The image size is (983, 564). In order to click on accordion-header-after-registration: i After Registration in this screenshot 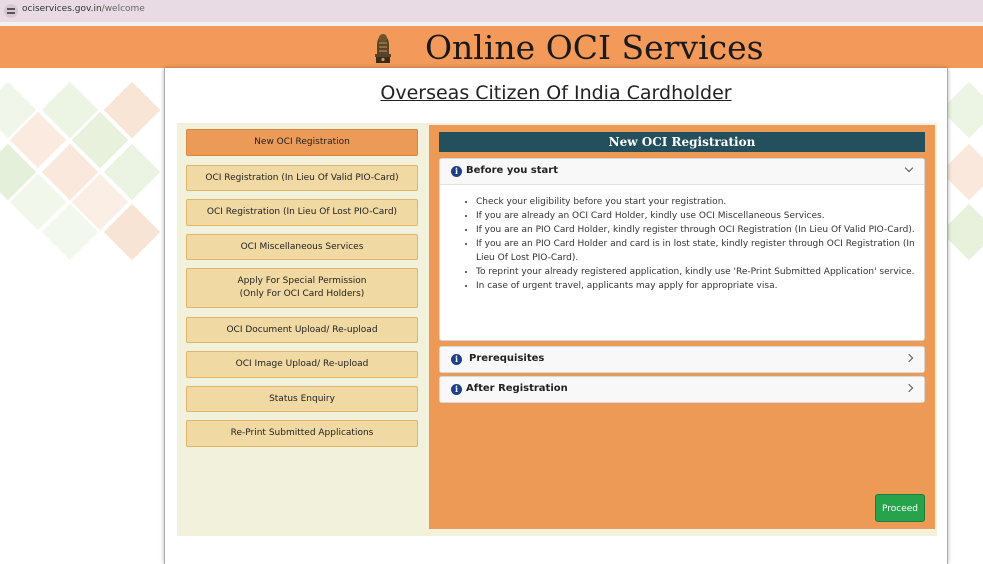, I will do `click(682, 389)`.